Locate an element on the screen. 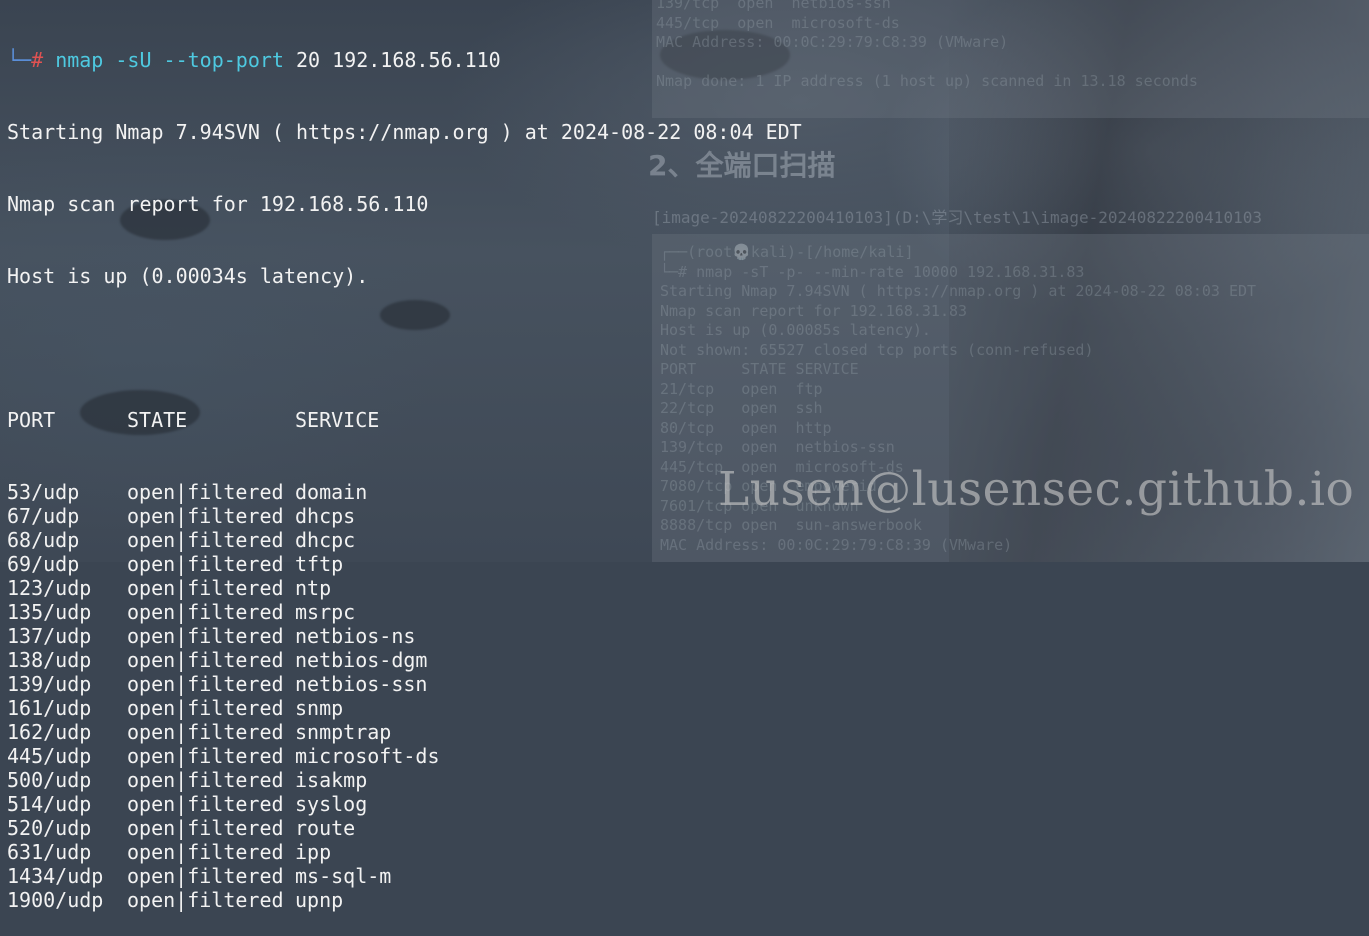 The image size is (1369, 936). service-cell: dhcpc is located at coordinates (325, 540).